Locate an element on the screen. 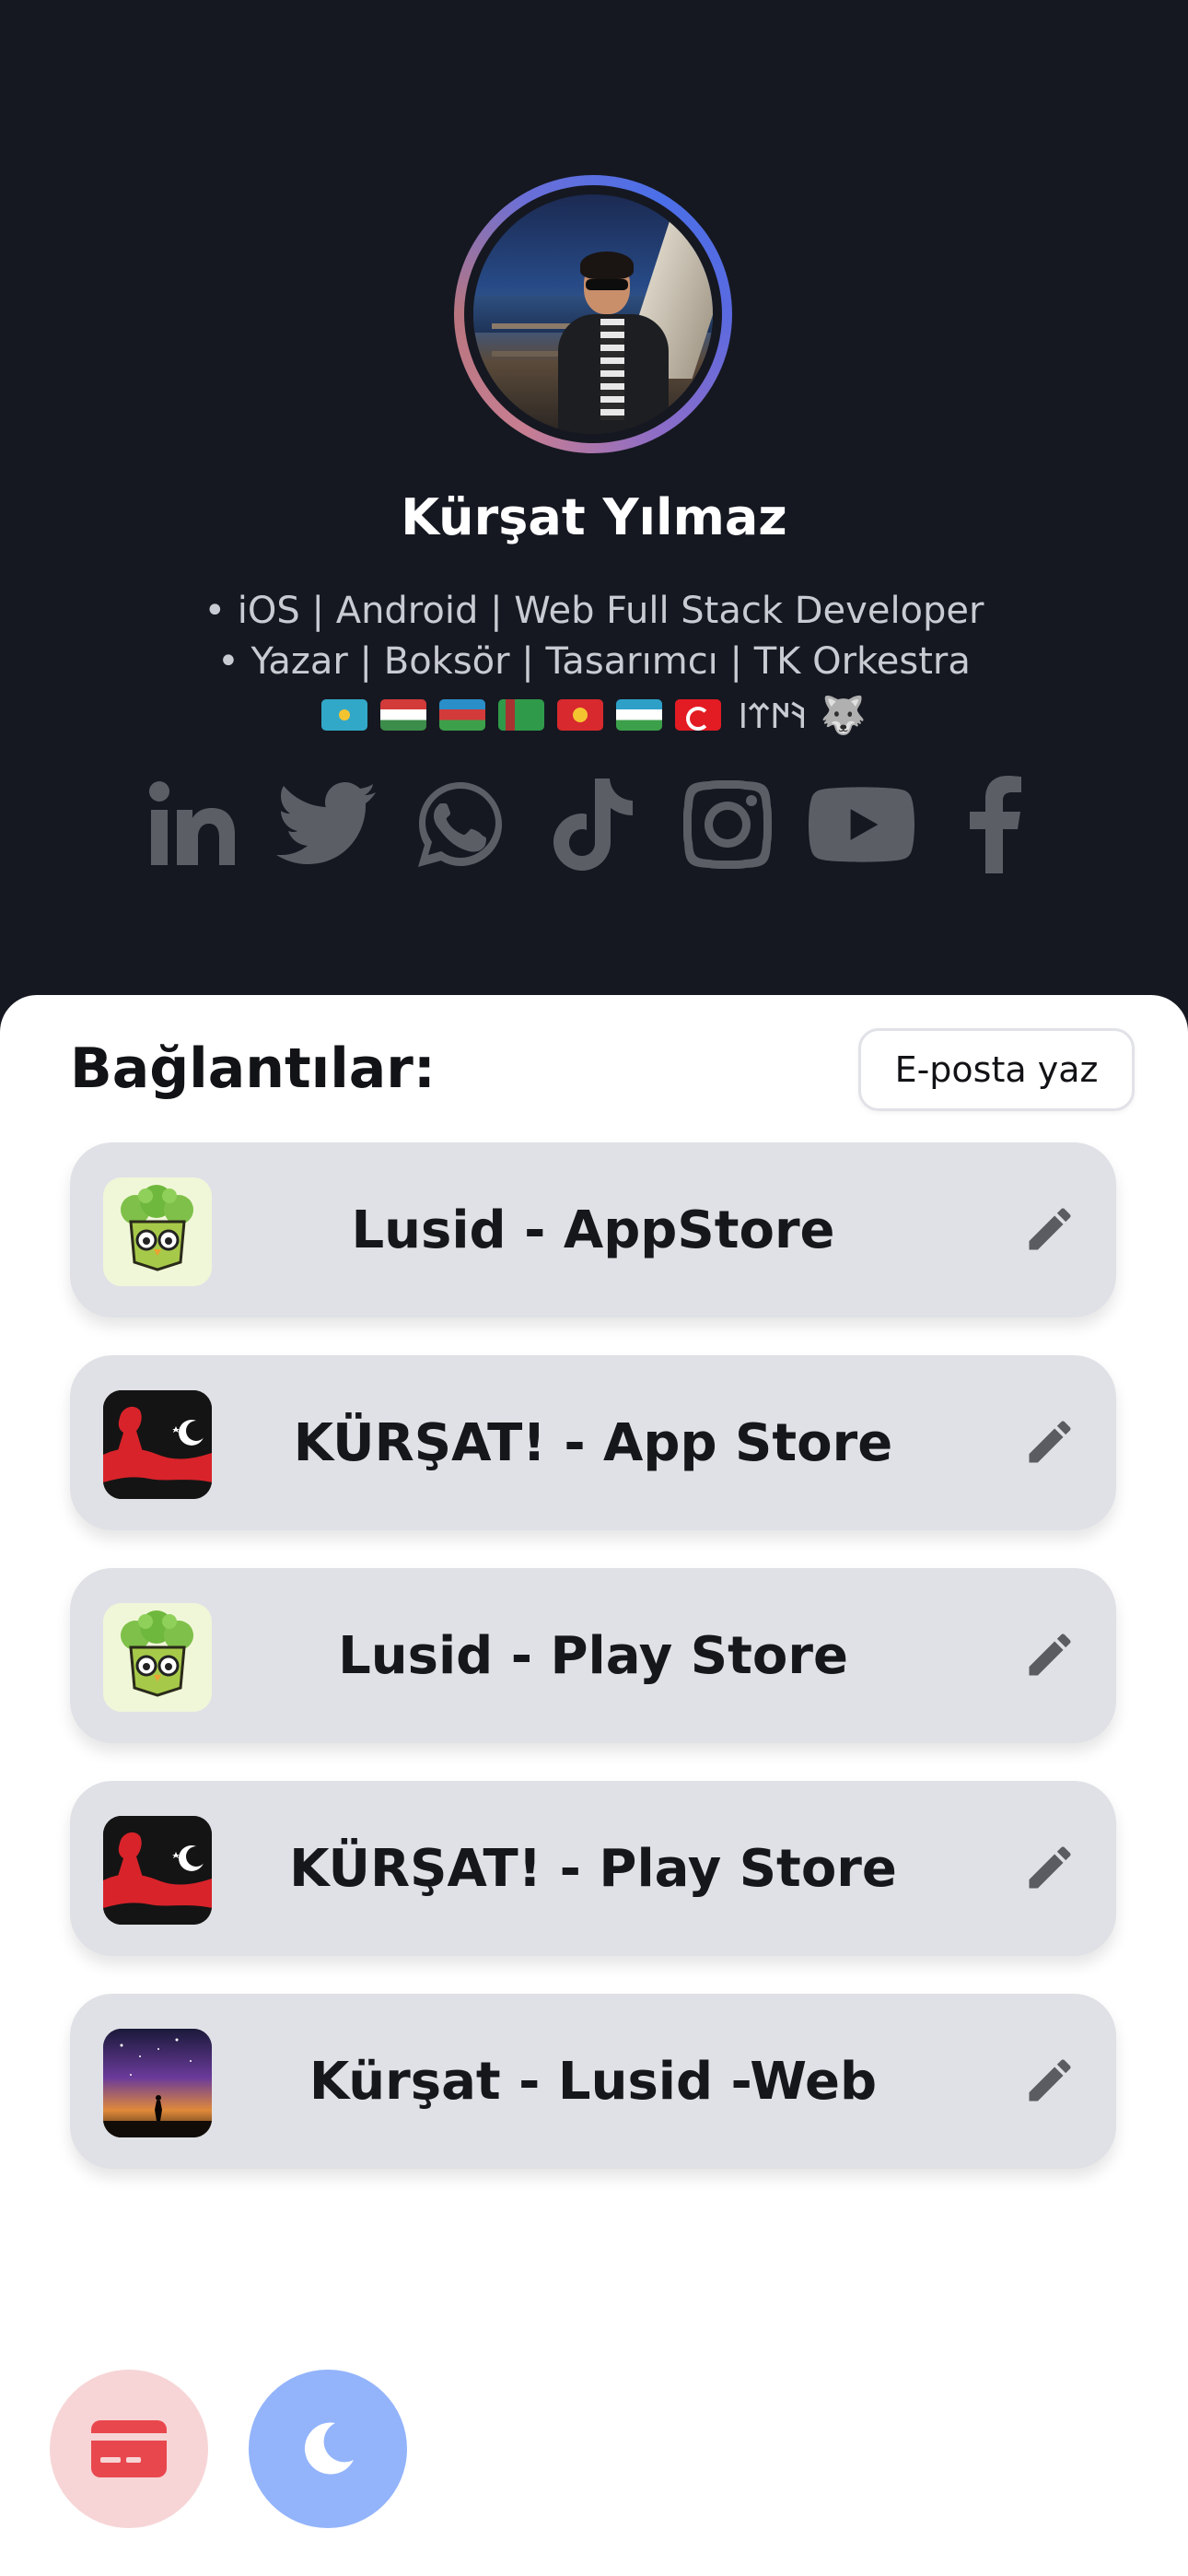 The image size is (1188, 2576). youtube-icon is located at coordinates (861, 824).